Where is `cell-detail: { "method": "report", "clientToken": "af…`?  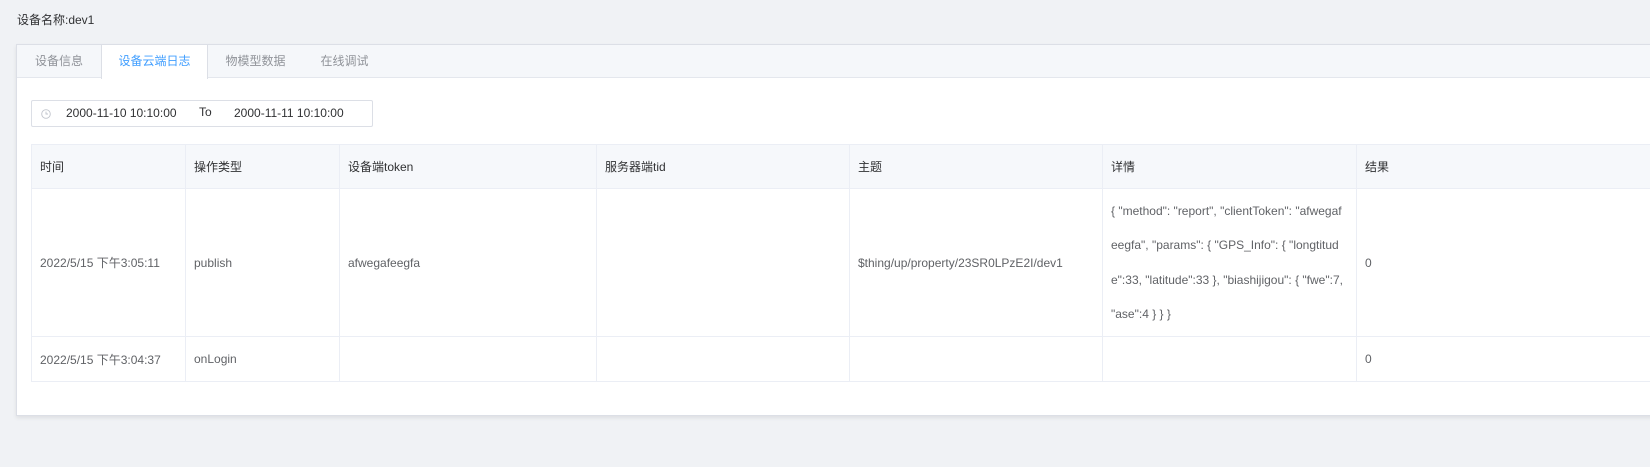 cell-detail: { "method": "report", "clientToken": "af… is located at coordinates (1229, 262).